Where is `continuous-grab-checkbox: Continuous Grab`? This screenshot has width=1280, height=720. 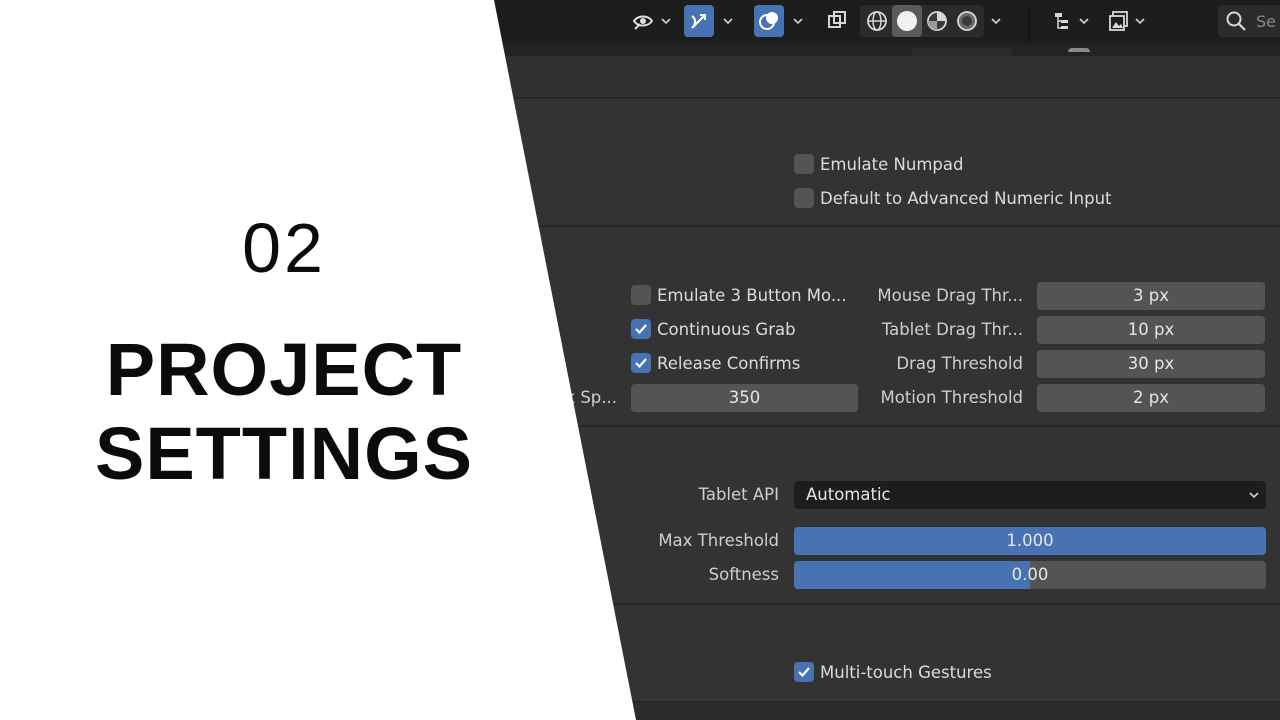
continuous-grab-checkbox: Continuous Grab is located at coordinates (713, 329).